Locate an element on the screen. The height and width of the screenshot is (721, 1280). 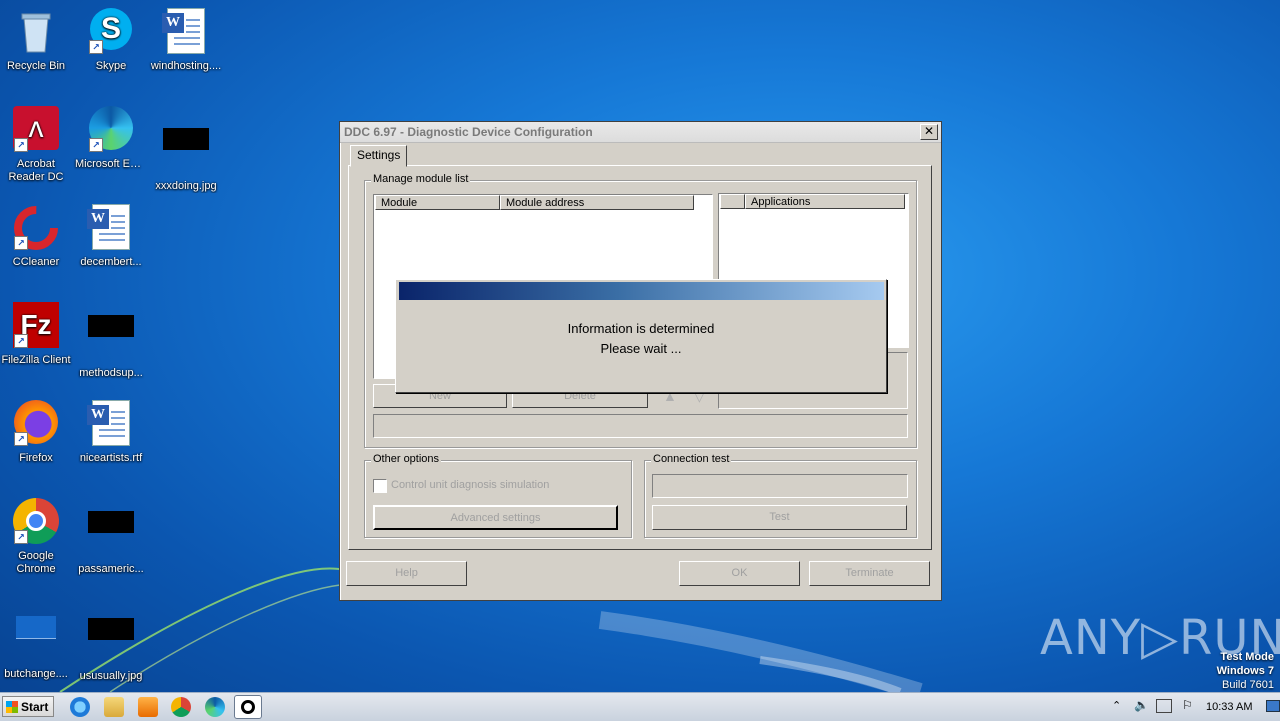
watermark-line: Windows 7 is located at coordinates (1245, 671).